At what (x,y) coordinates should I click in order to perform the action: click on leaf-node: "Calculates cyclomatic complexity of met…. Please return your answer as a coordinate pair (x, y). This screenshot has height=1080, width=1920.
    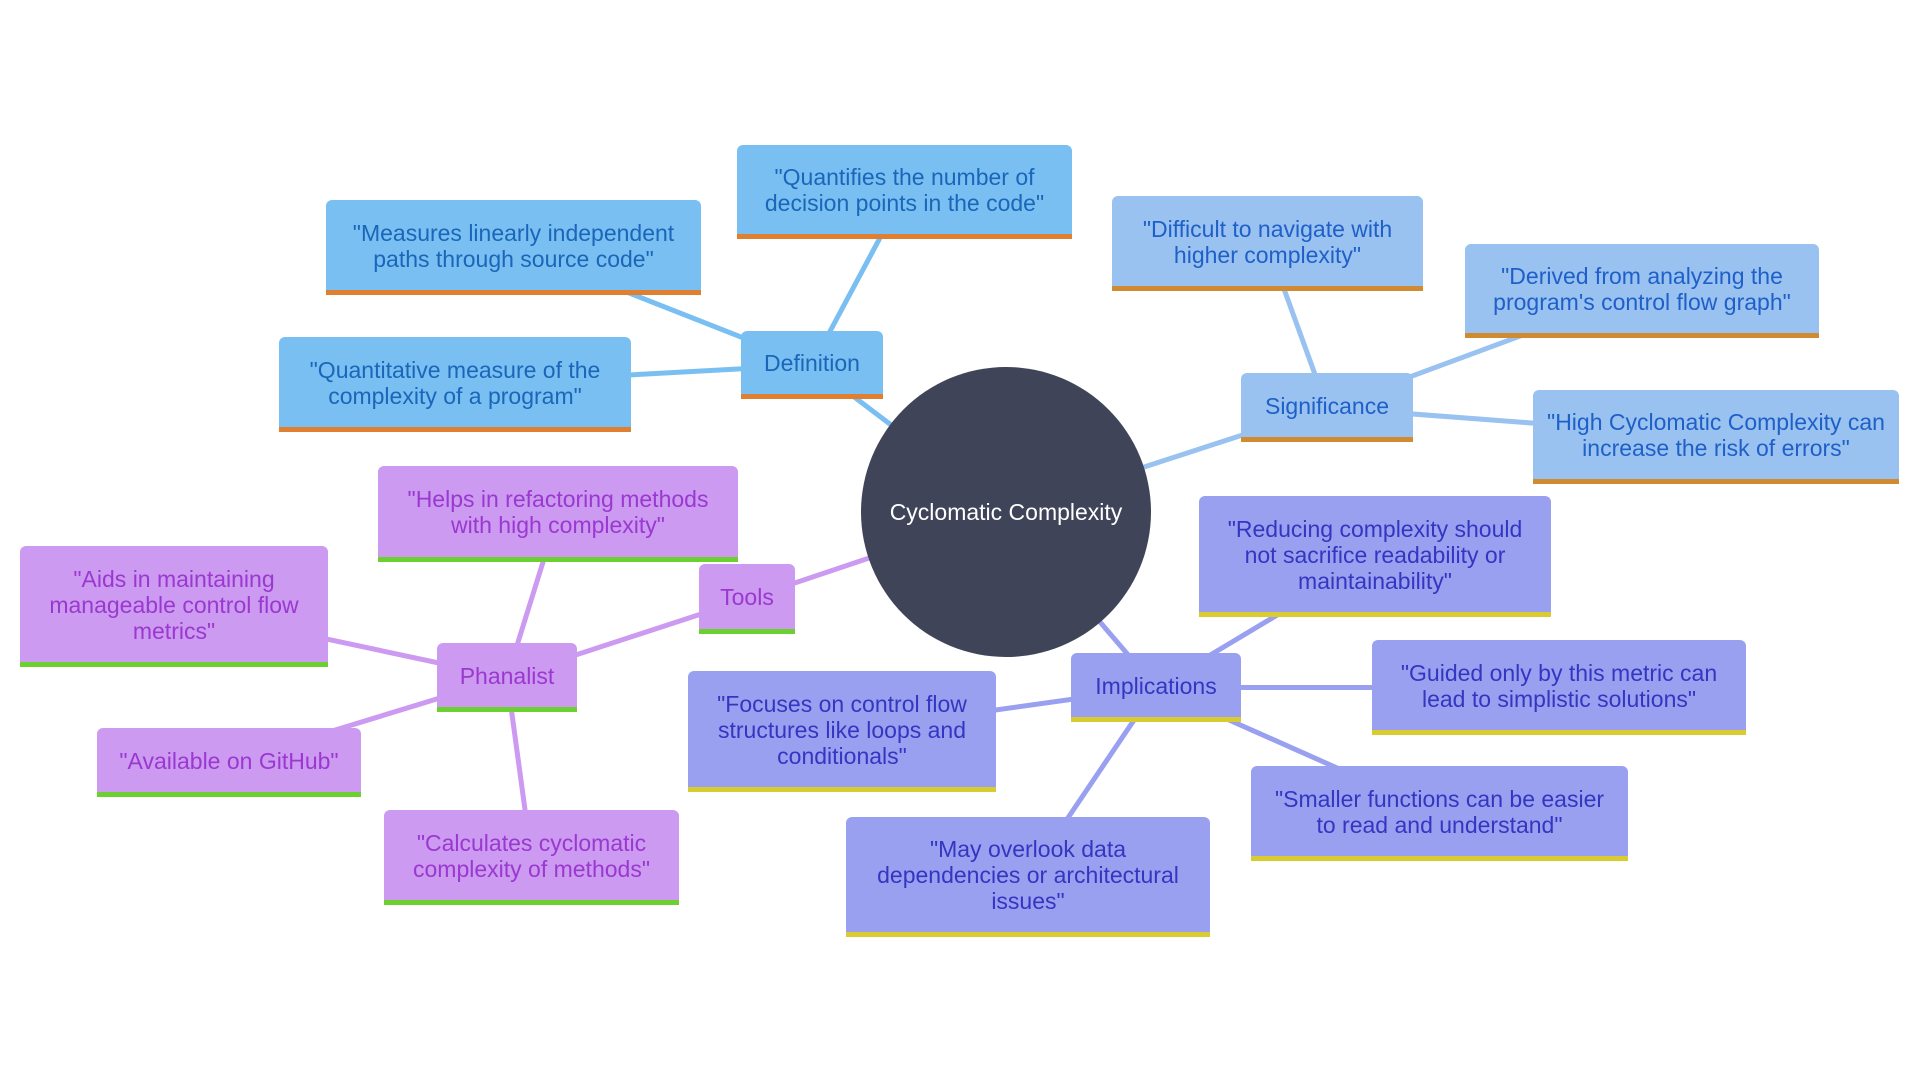
    Looking at the image, I should click on (531, 857).